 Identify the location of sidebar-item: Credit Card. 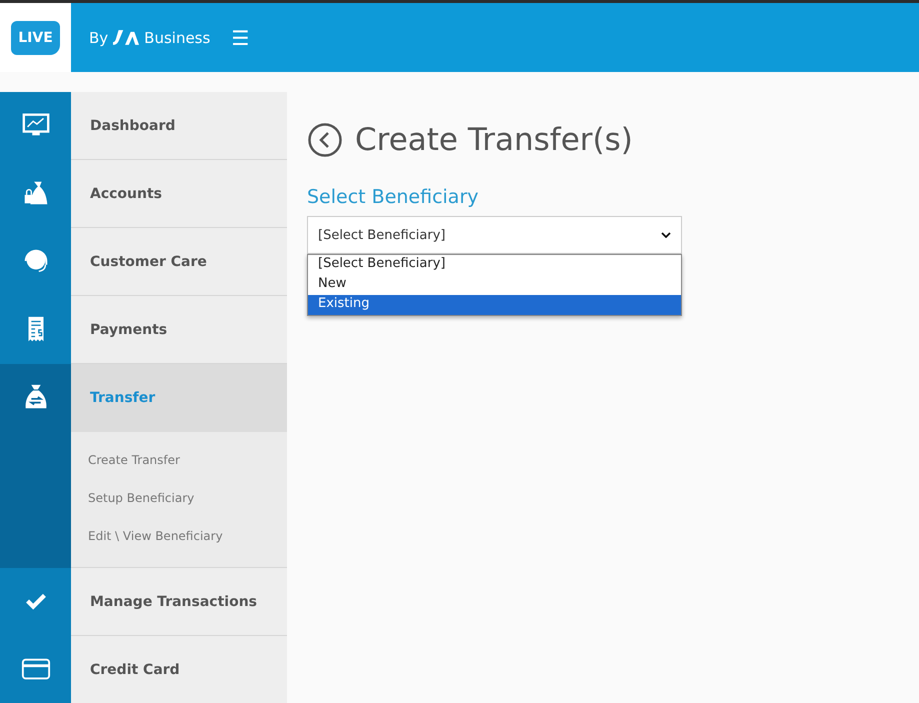
(179, 669).